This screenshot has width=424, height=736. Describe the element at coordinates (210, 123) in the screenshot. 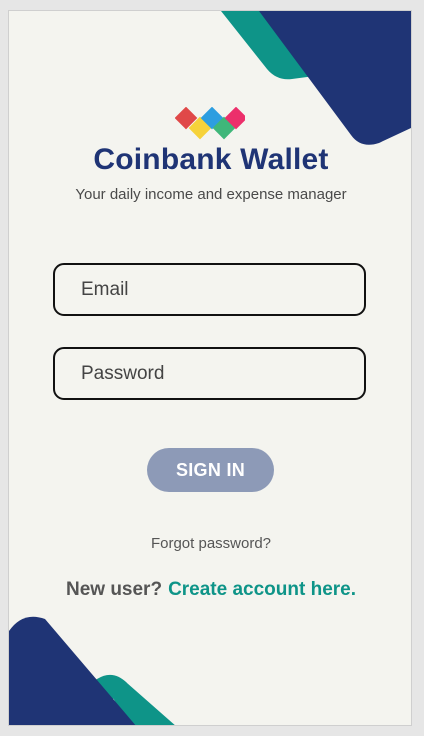

I see `four-diamond-logo-icon` at that location.